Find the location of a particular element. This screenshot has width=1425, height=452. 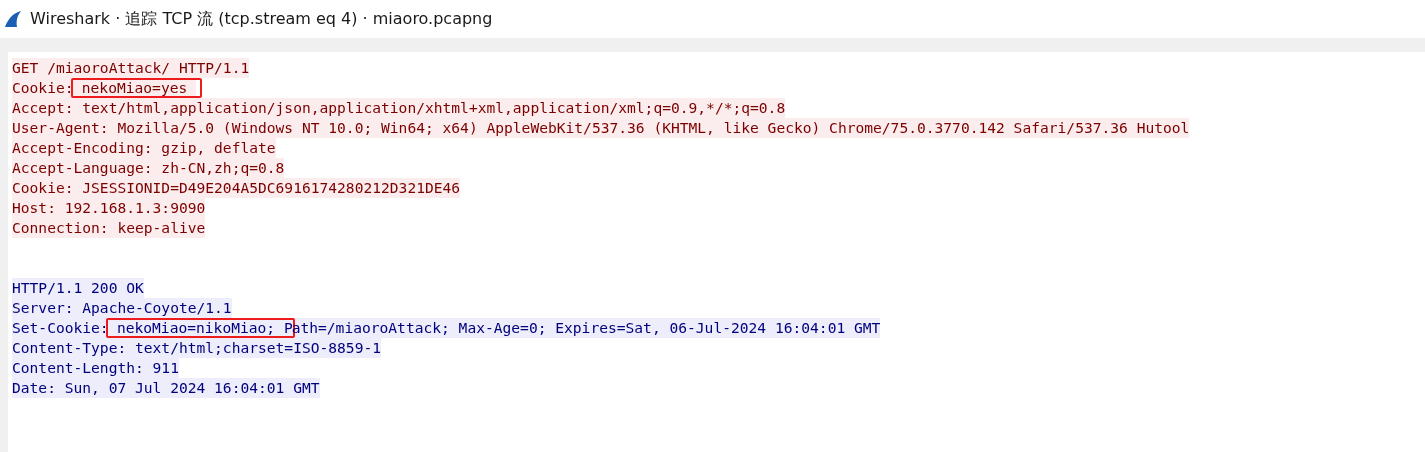

window-title: Wireshark · 追踪 TCP 流 (tcp.stream eq 4) · miaoro.pcapng is located at coordinates (261, 19).